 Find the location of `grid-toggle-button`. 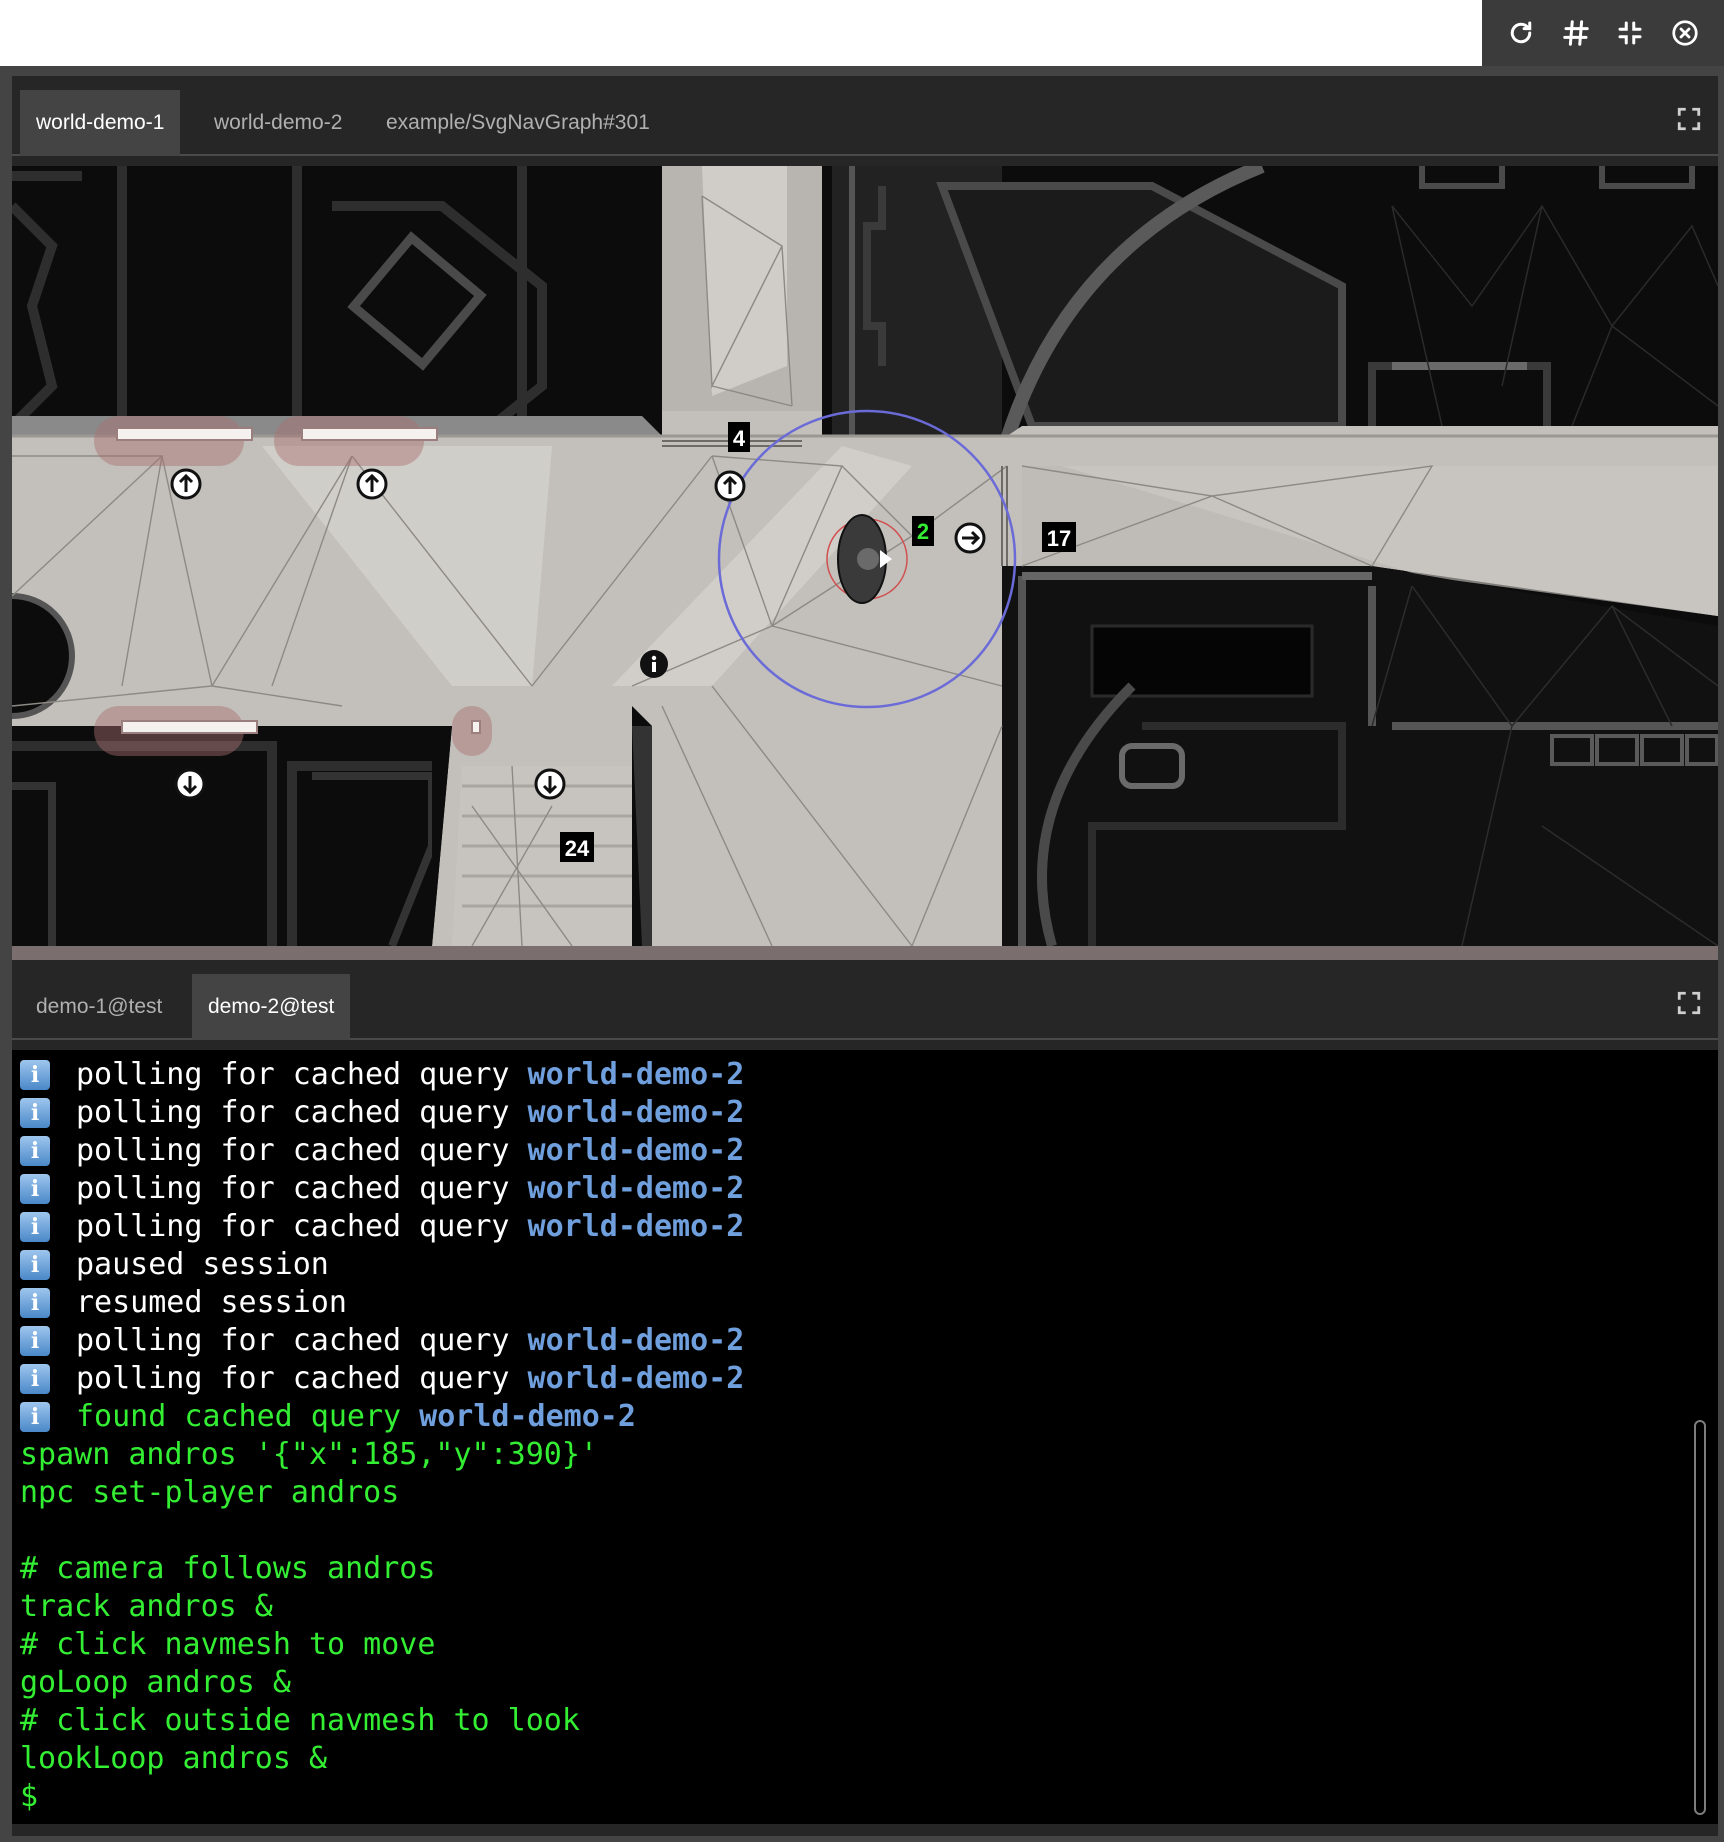

grid-toggle-button is located at coordinates (1576, 33).